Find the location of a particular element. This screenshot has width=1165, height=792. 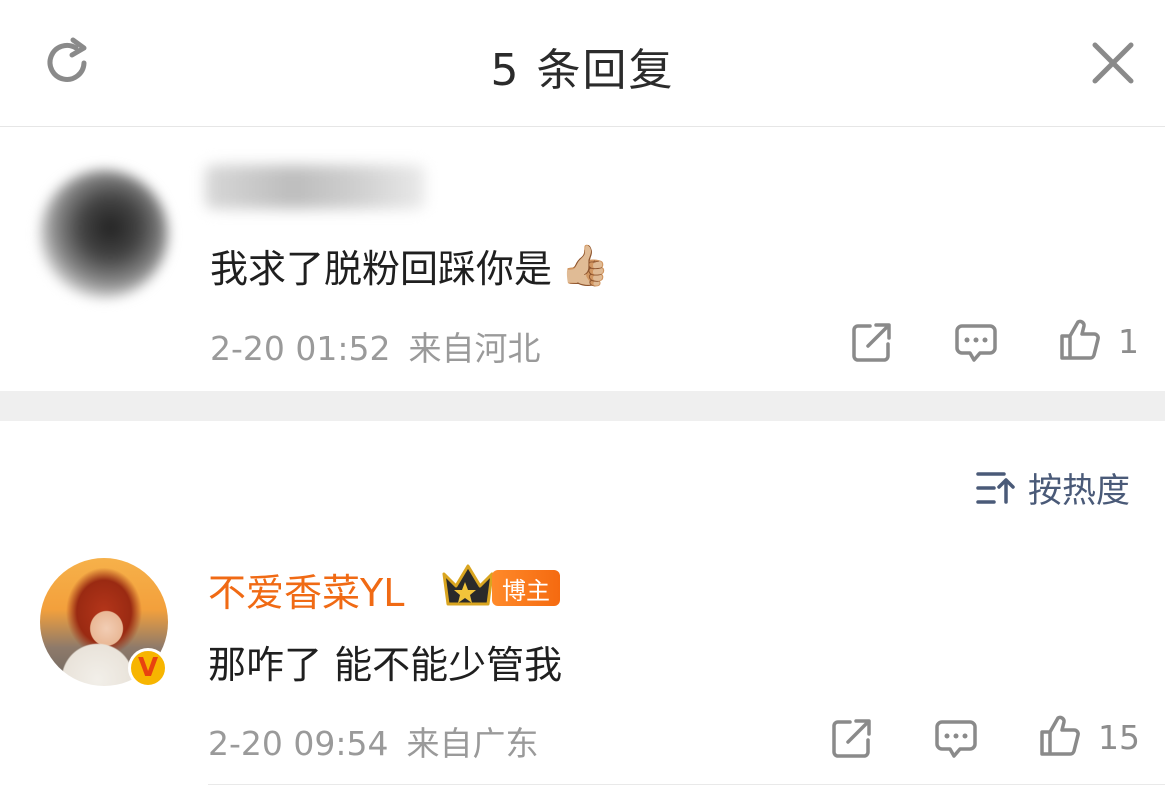

sort-toggle: 按热度 is located at coordinates (1053, 487).